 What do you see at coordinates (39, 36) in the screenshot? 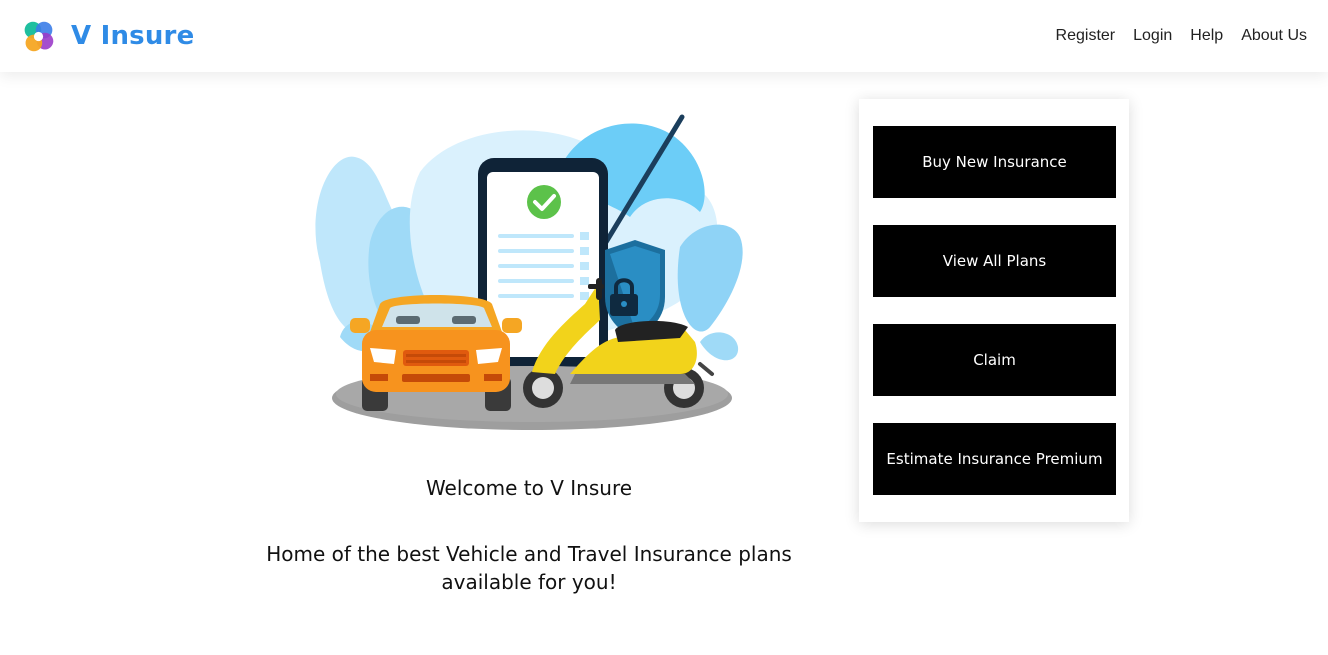
I see `swirl-logo-icon` at bounding box center [39, 36].